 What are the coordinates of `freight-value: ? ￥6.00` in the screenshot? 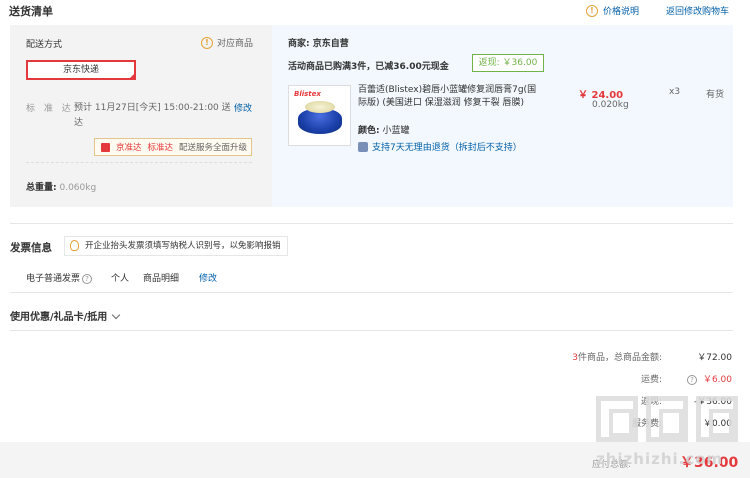 It's located at (697, 378).